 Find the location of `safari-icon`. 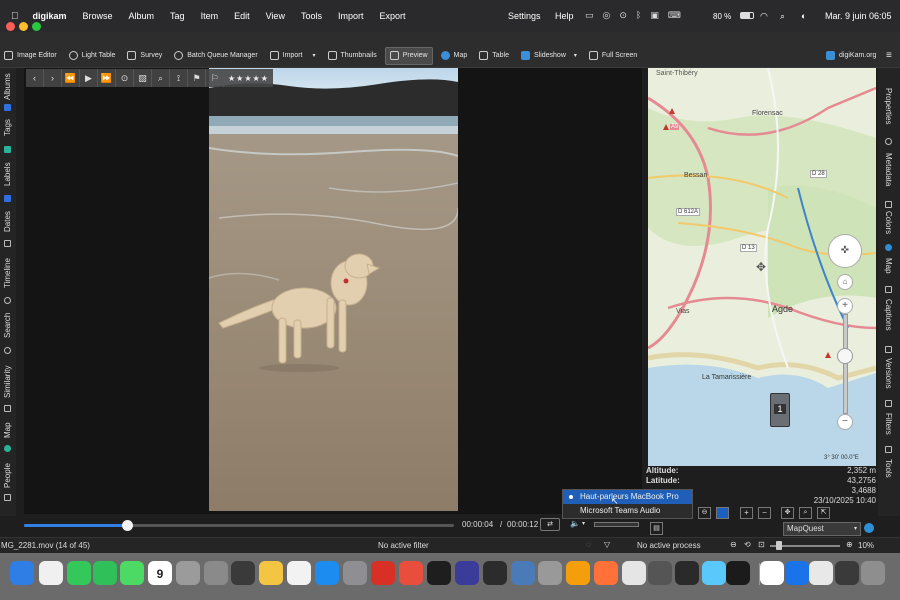

safari-icon is located at coordinates (634, 573).